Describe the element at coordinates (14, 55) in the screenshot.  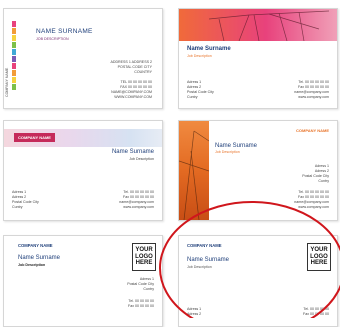
I see `color-stripe` at that location.